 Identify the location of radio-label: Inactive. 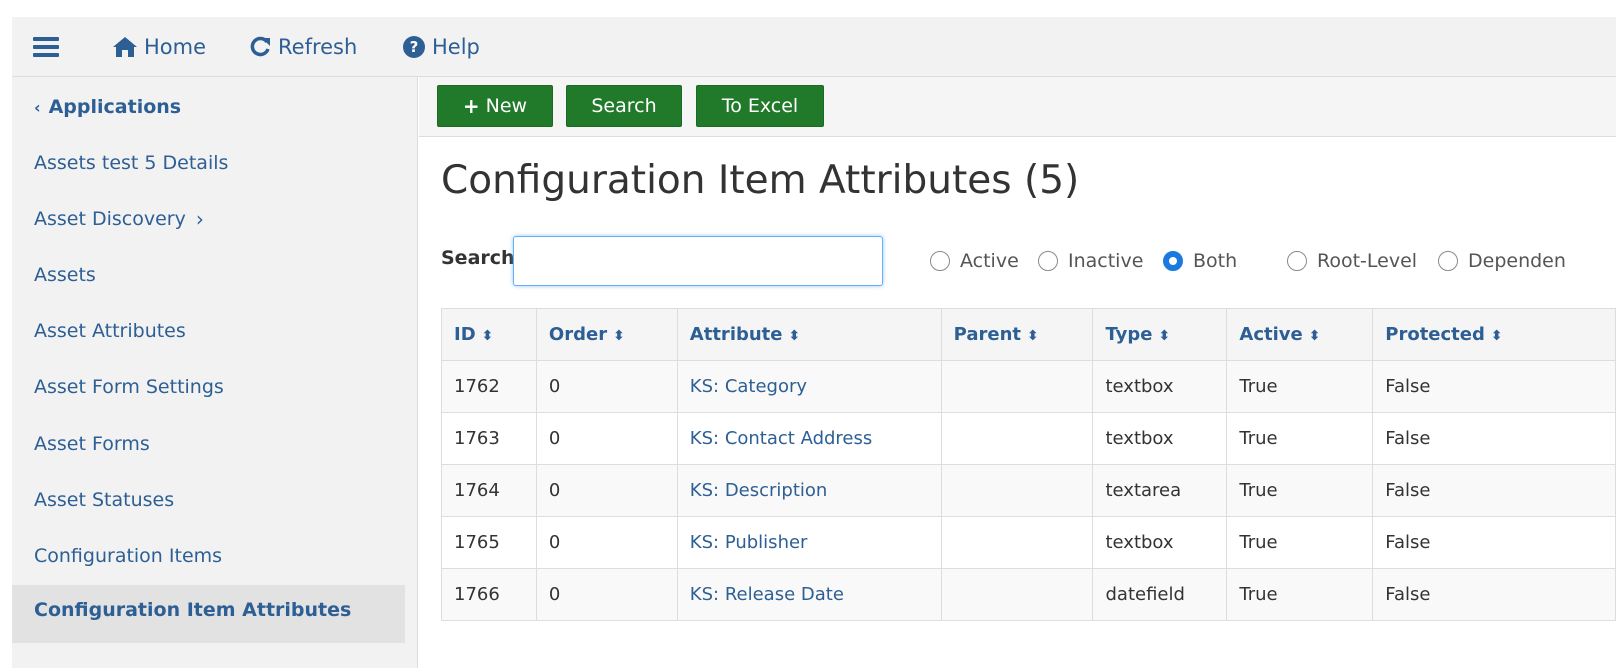
(1106, 261).